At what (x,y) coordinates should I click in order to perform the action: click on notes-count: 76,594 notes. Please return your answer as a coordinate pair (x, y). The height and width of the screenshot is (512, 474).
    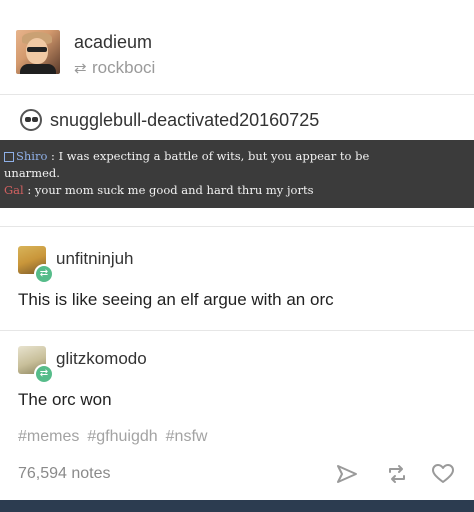
    Looking at the image, I should click on (64, 474).